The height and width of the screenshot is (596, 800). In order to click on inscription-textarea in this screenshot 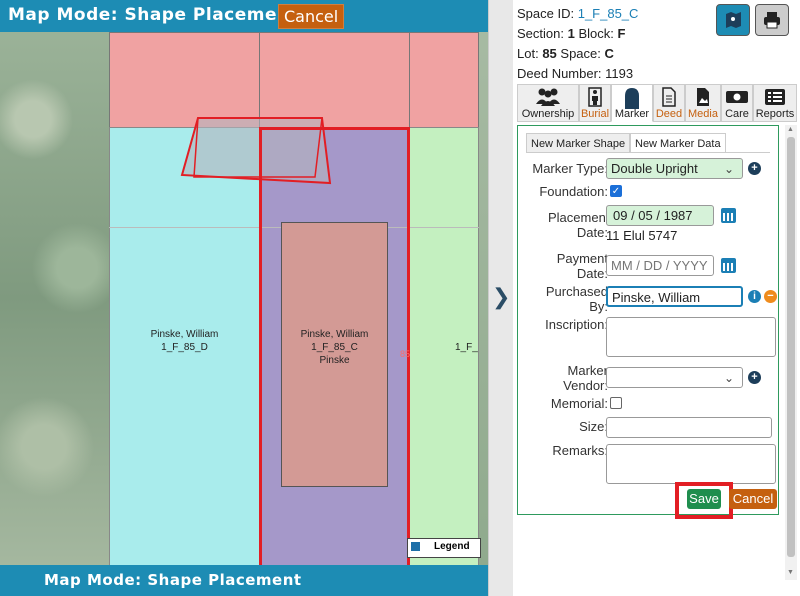, I will do `click(691, 337)`.